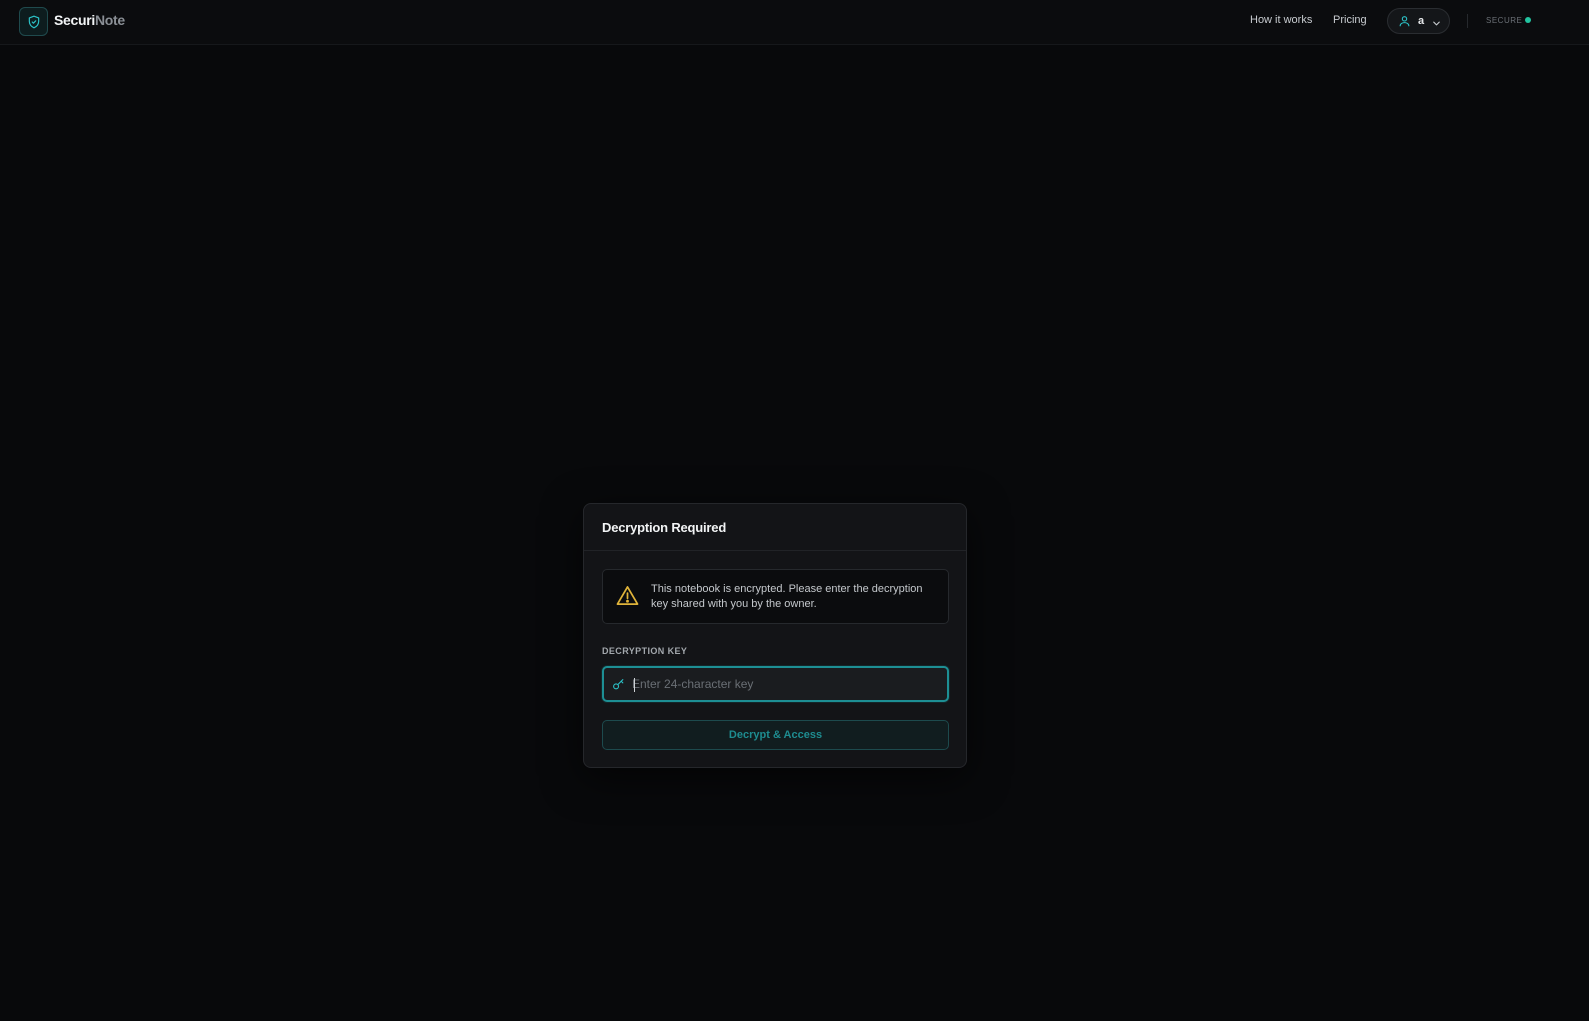 The image size is (1589, 1021). I want to click on decryption-key-field, so click(775, 684).